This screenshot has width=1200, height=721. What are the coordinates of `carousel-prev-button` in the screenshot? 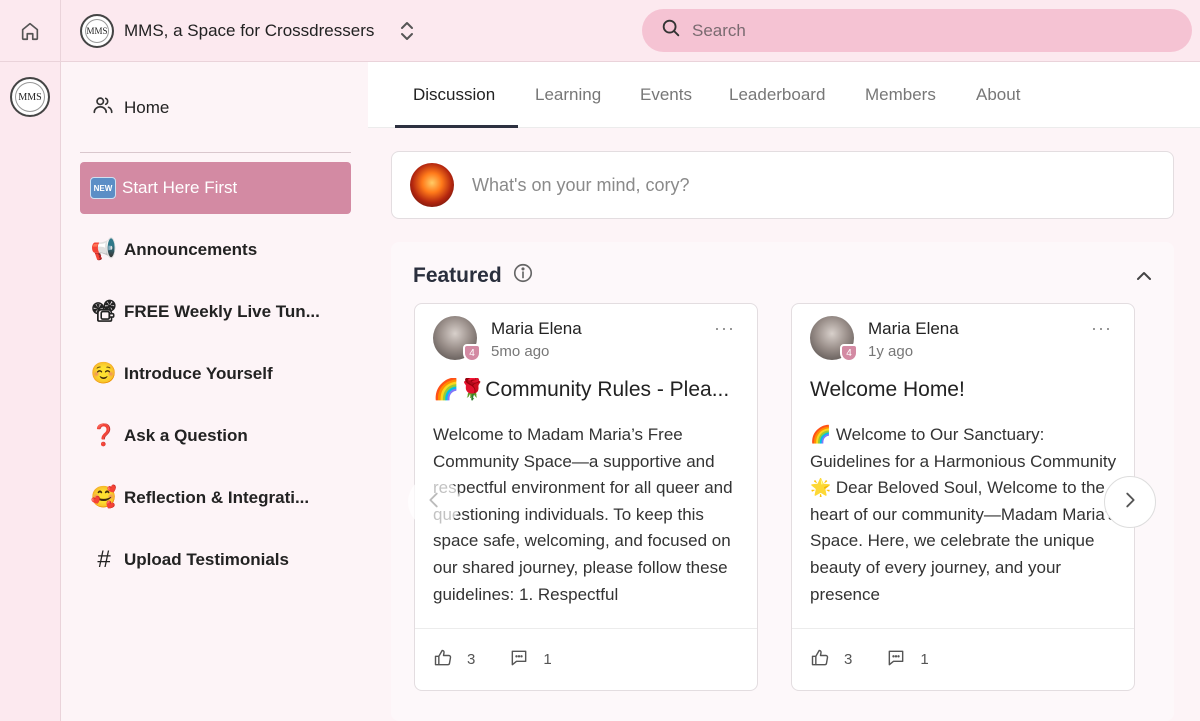 It's located at (434, 502).